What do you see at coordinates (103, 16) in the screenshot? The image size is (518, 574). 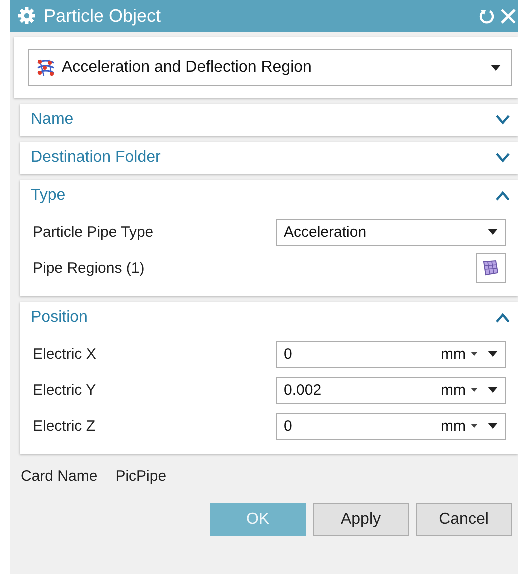 I see `window-title: Particle Object` at bounding box center [103, 16].